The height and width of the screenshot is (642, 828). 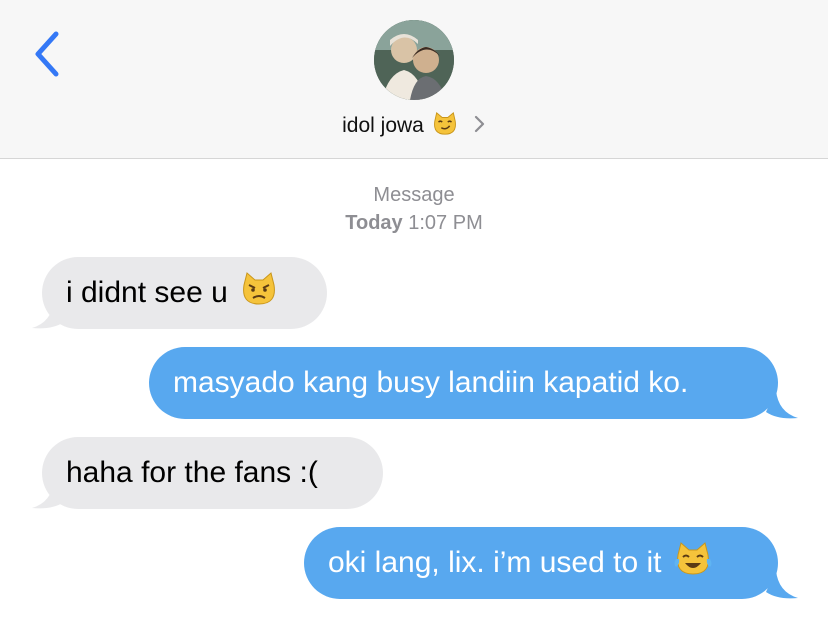 What do you see at coordinates (495, 562) in the screenshot?
I see `message-text: oki lang, lix. i’m used to it` at bounding box center [495, 562].